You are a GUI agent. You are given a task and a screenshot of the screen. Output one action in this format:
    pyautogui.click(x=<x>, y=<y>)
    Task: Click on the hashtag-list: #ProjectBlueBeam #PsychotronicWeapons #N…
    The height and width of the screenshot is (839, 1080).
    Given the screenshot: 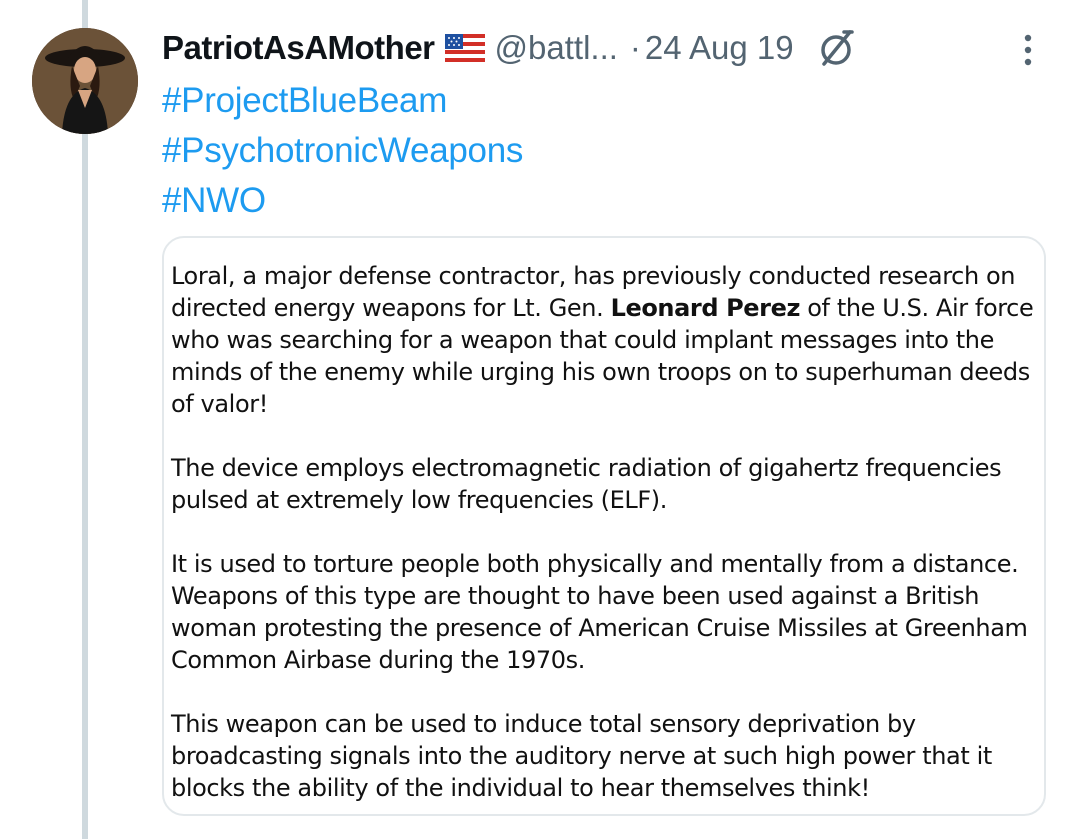 What is the action you would take?
    pyautogui.click(x=342, y=151)
    